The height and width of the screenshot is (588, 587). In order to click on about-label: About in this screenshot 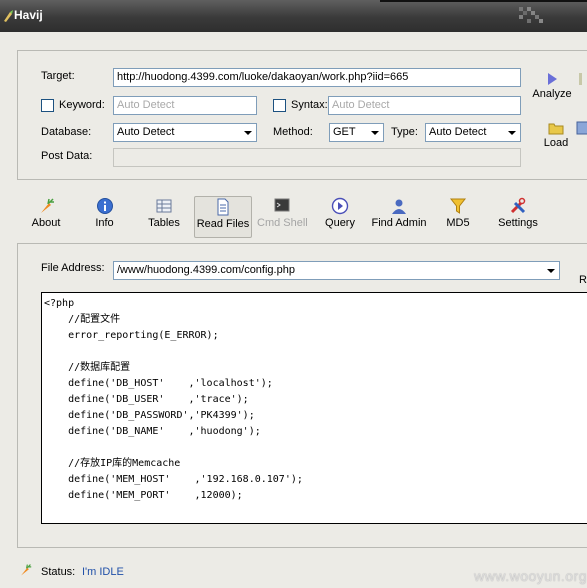, I will do `click(46, 223)`.